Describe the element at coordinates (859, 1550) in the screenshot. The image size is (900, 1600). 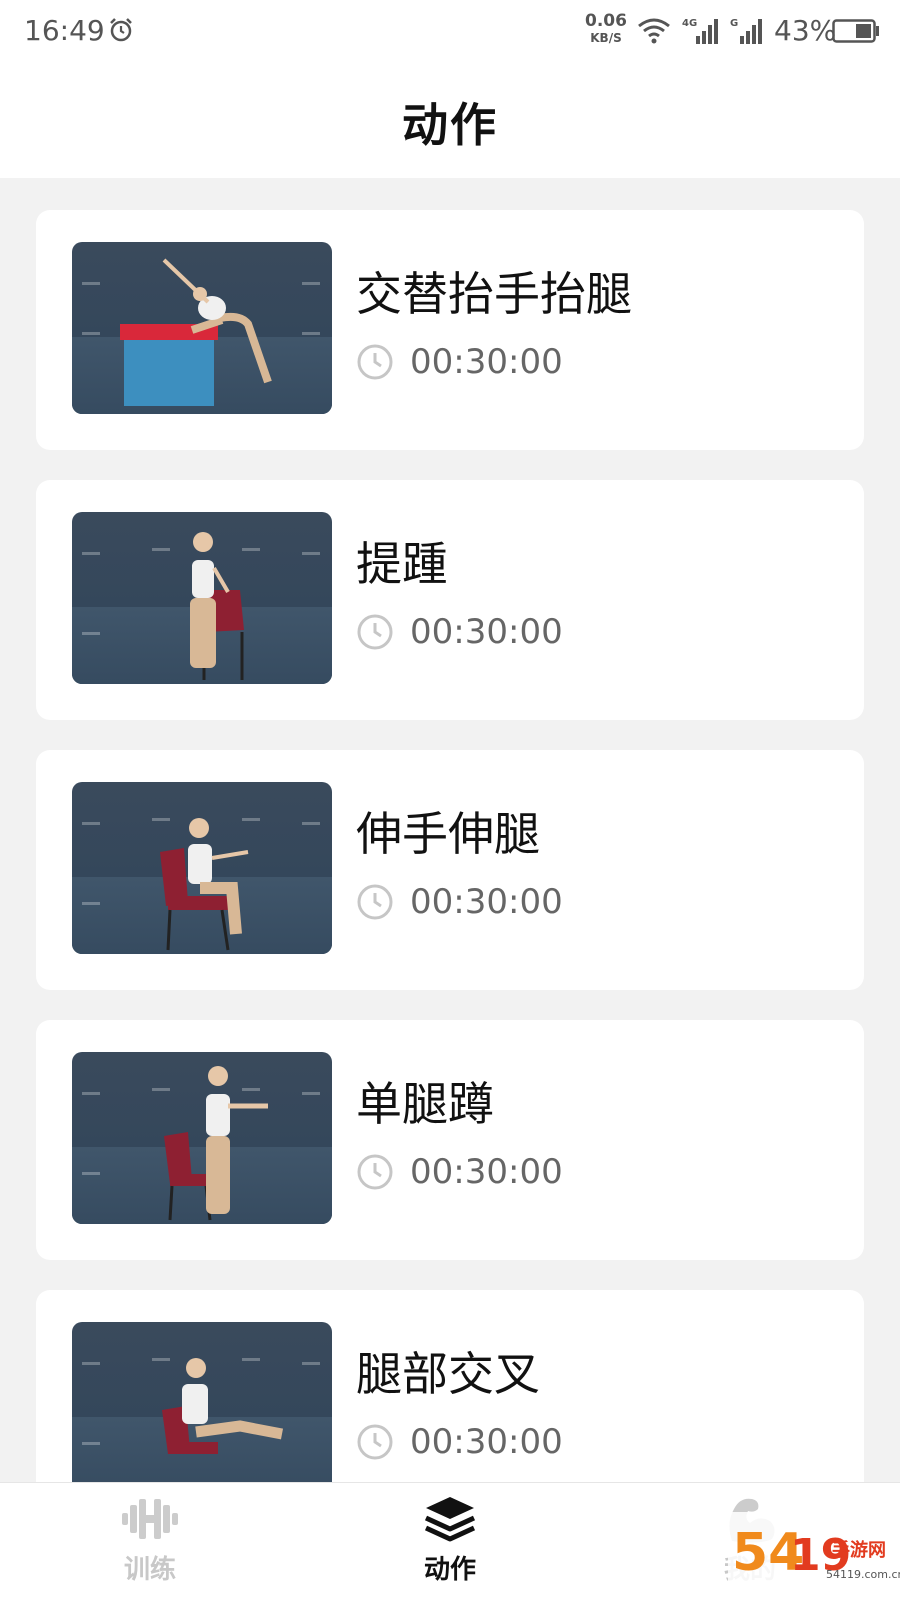
I see `svg-text: 手游网` at that location.